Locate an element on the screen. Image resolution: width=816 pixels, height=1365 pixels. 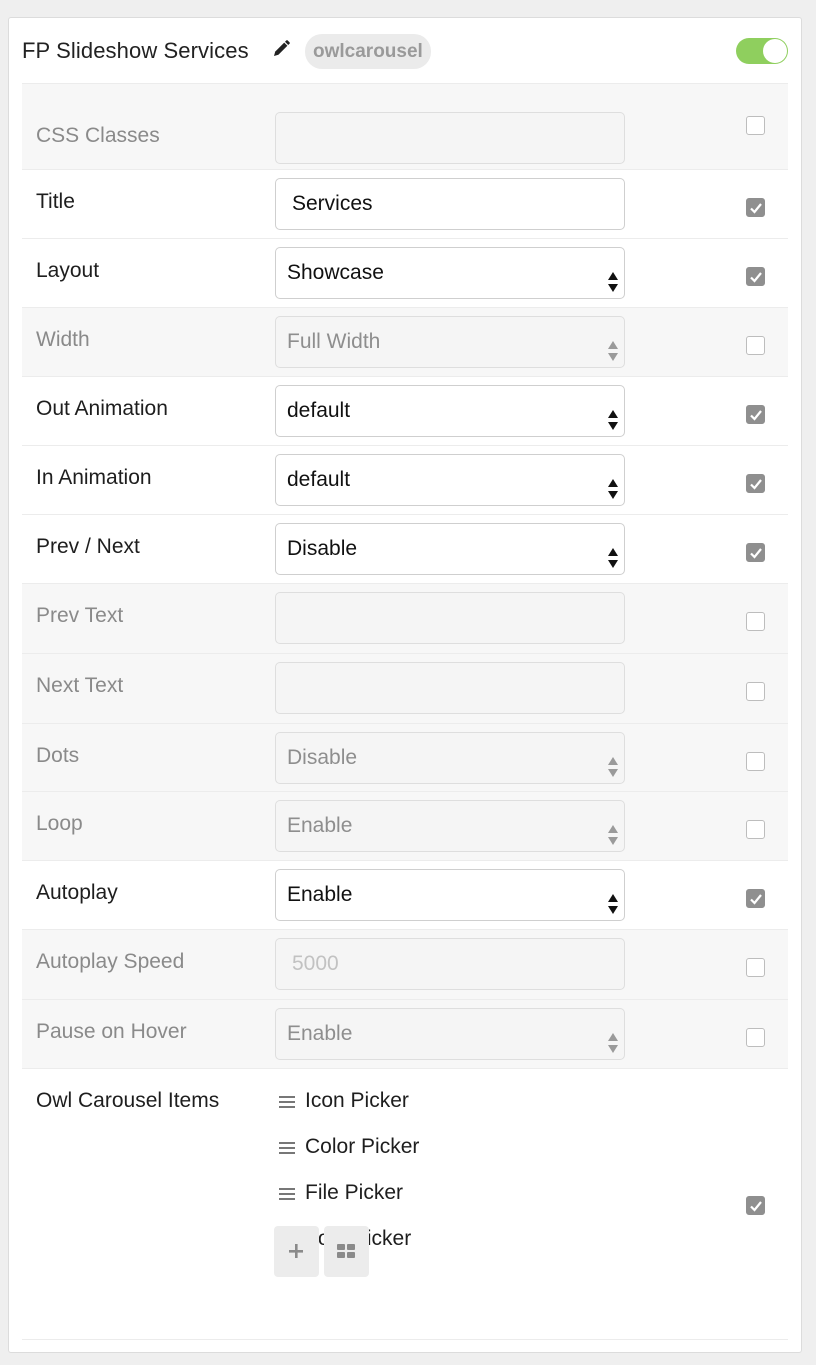
pause-on-hover-select: Enable is located at coordinates (450, 1034).